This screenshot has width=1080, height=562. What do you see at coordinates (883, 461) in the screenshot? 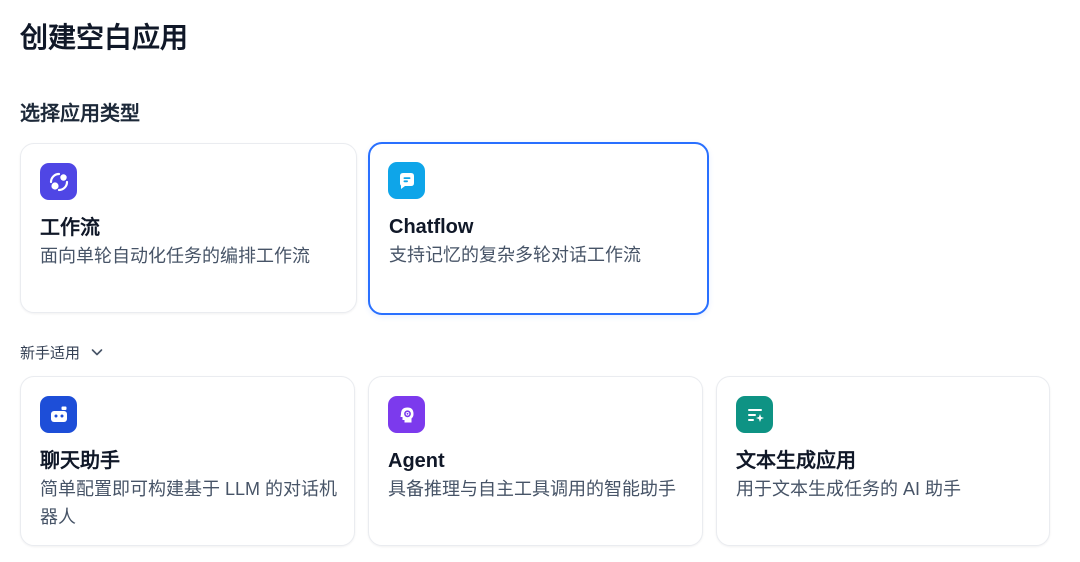
I see `app-type-card-text-generation: 文本生成应用 用于文本生成任务的 AI 助手` at bounding box center [883, 461].